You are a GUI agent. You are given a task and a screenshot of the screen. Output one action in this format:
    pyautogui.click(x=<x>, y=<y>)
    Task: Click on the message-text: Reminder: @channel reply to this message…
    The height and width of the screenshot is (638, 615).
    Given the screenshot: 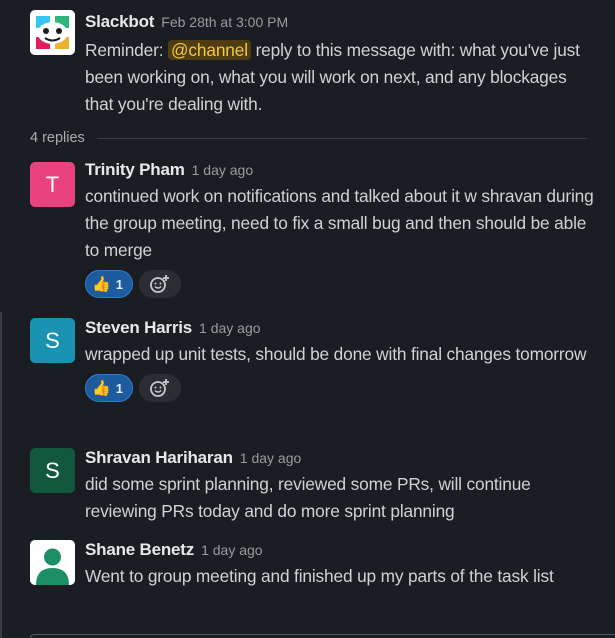 What is the action you would take?
    pyautogui.click(x=332, y=77)
    